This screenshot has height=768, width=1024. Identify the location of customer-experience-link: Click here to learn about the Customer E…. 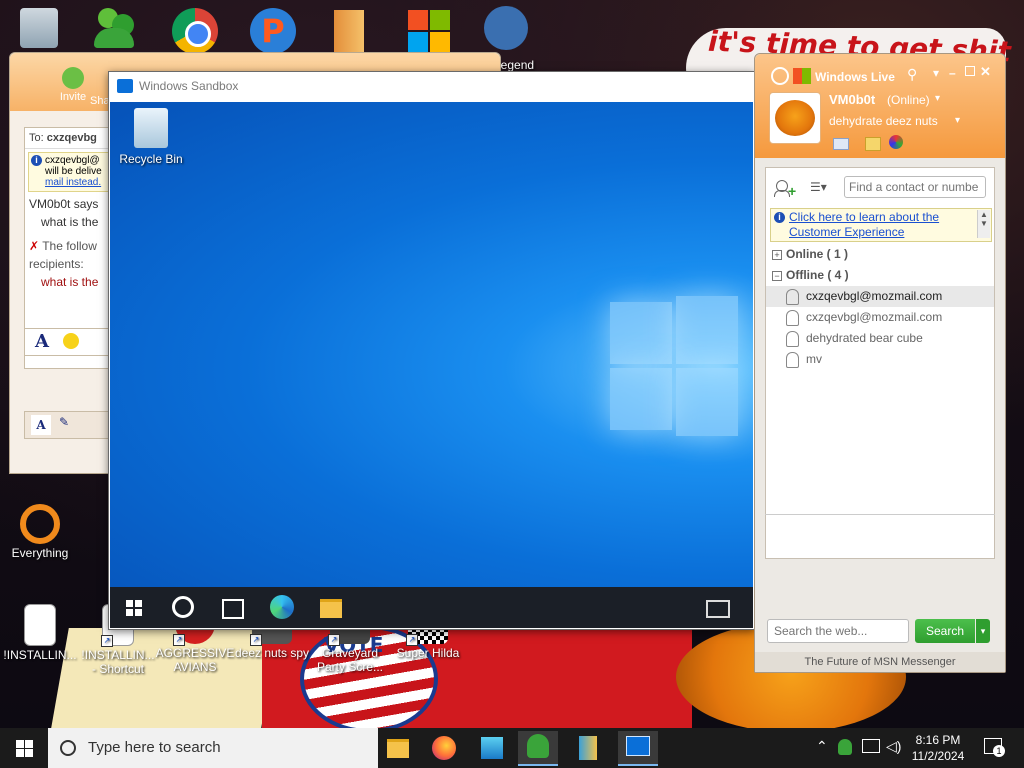
(877, 225).